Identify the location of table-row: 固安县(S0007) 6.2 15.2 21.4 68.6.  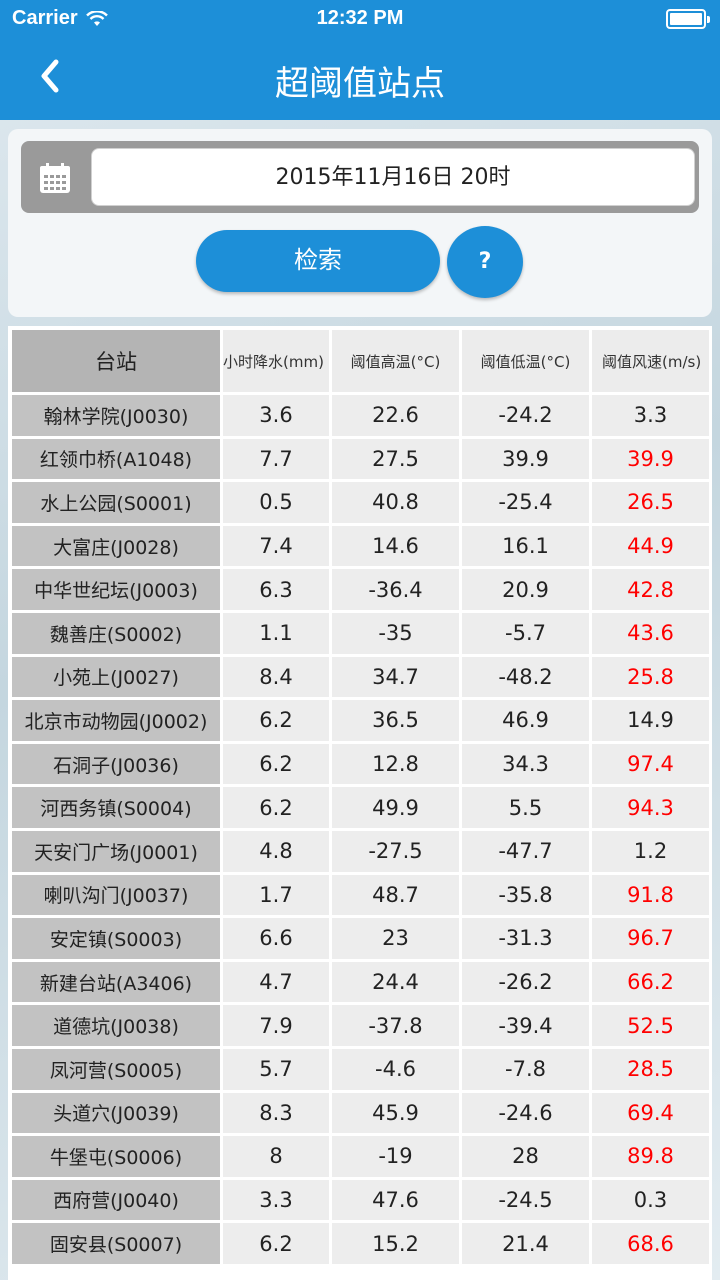
(360, 1243).